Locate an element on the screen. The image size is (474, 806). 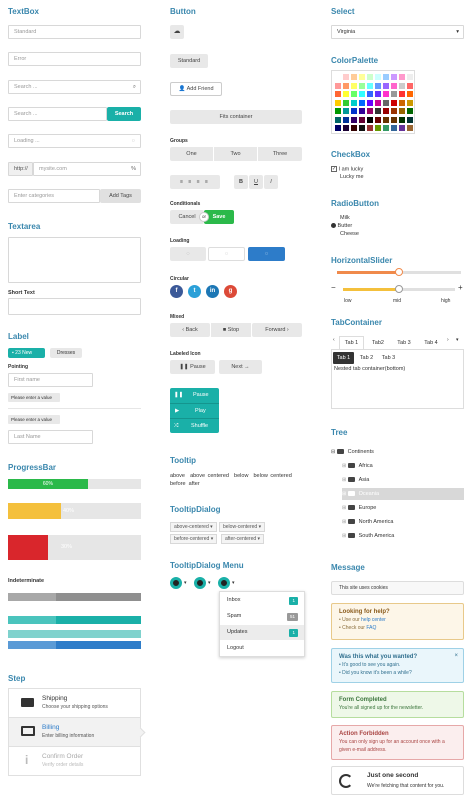
first-name-input: First name is located at coordinates (50, 380).